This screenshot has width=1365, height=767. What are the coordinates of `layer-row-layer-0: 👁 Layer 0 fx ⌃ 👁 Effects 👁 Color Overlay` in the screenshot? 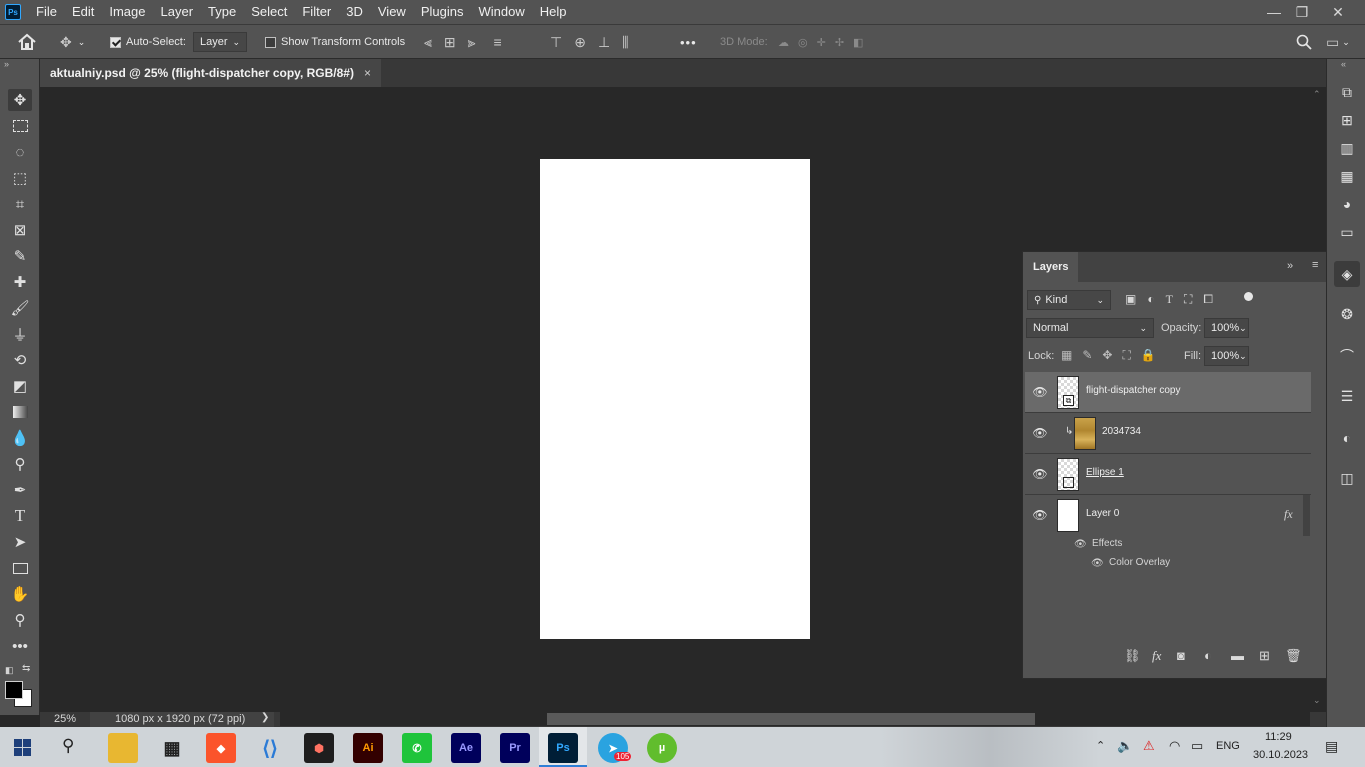 It's located at (1168, 534).